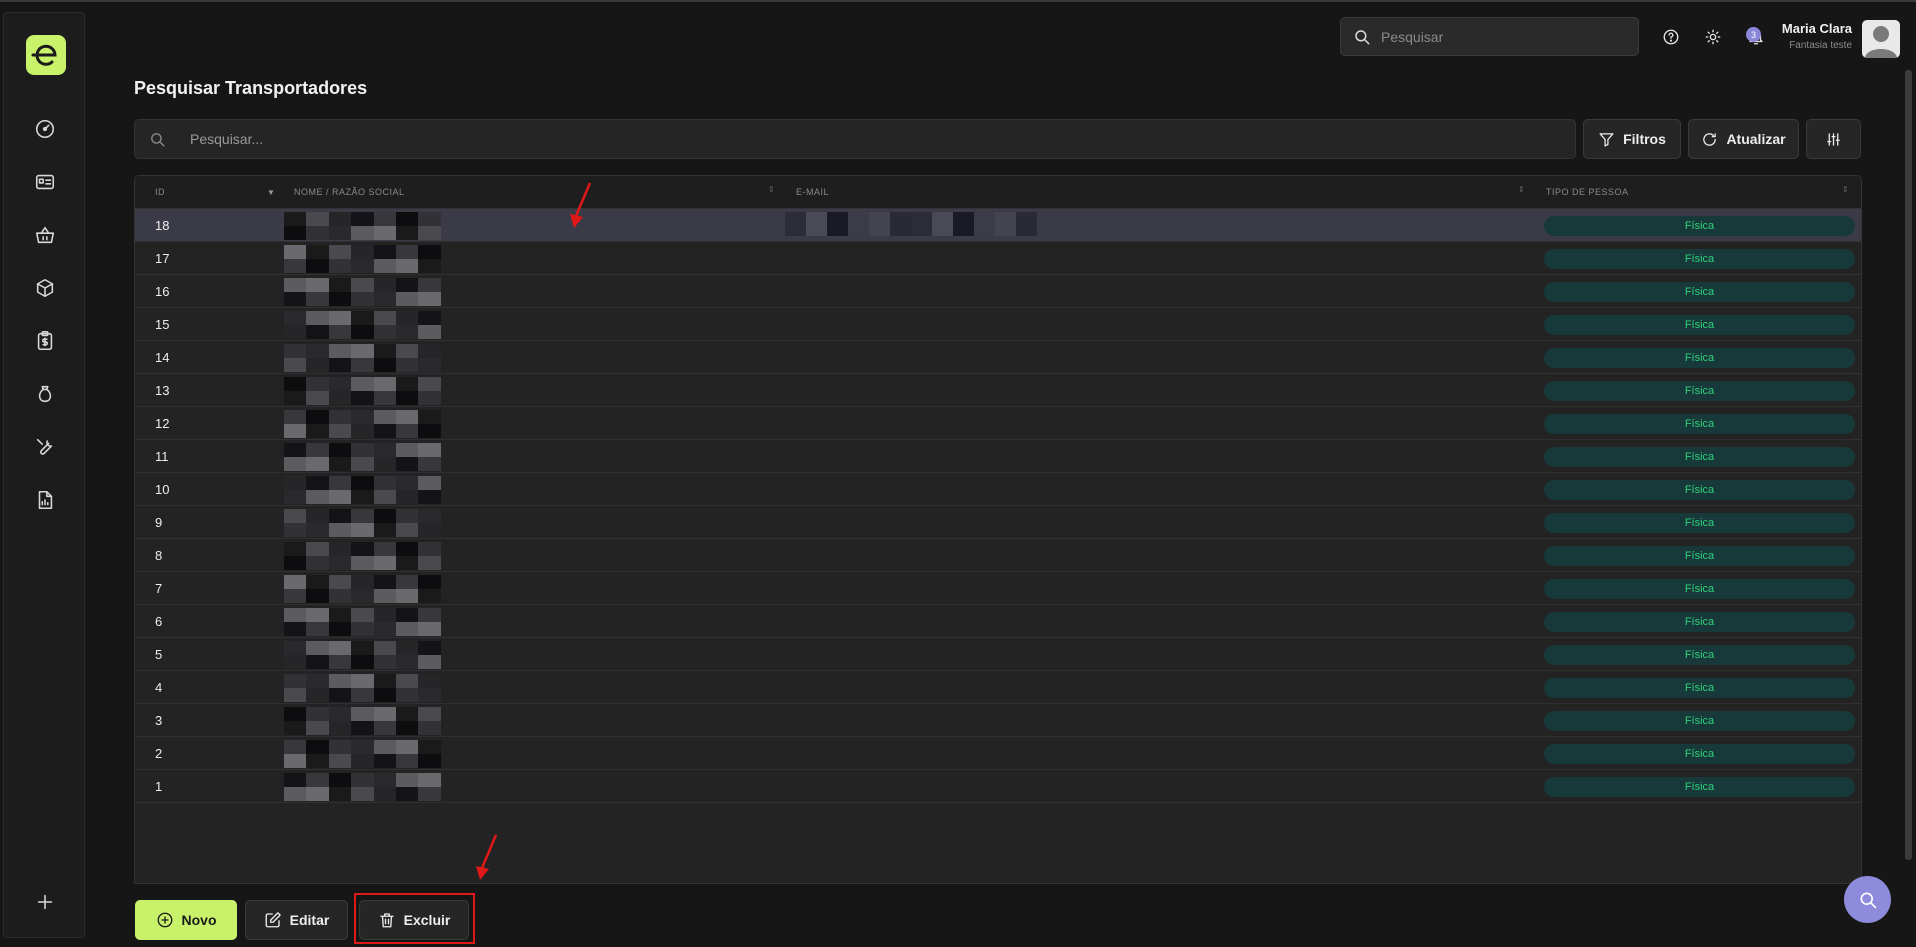 Image resolution: width=1916 pixels, height=947 pixels. What do you see at coordinates (349, 192) in the screenshot?
I see `column-header-name: NOME / RAZÃO SOCIAL` at bounding box center [349, 192].